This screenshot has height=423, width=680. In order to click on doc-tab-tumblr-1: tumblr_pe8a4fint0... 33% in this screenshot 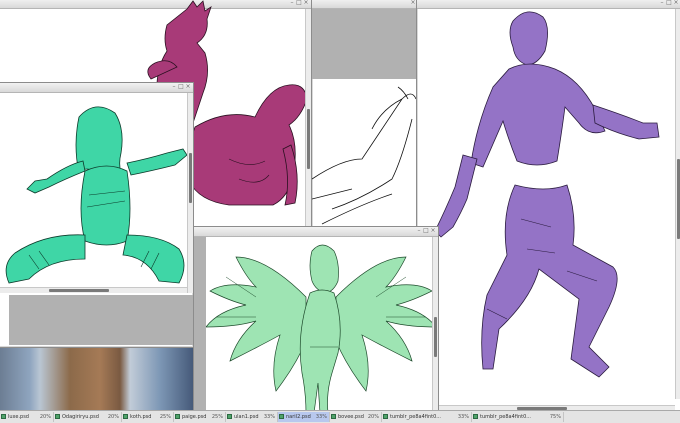, I will do `click(427, 417)`.